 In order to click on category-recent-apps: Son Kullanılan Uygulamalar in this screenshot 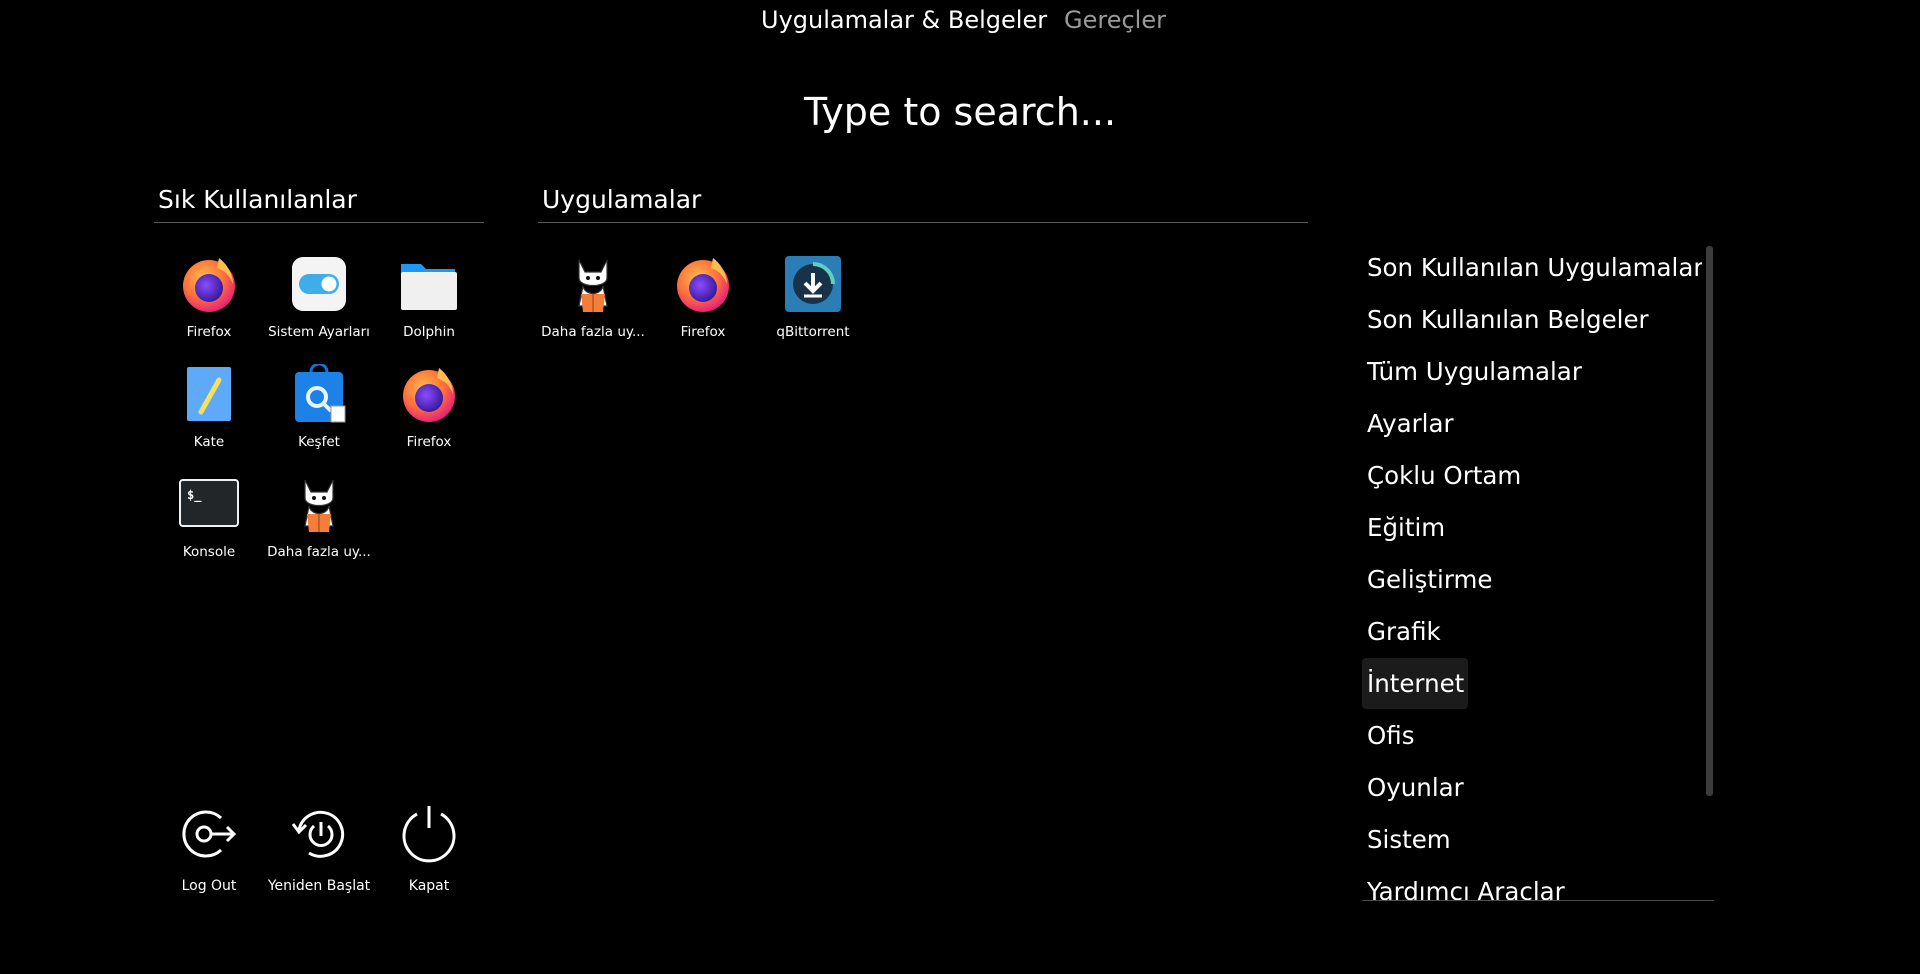, I will do `click(1534, 267)`.